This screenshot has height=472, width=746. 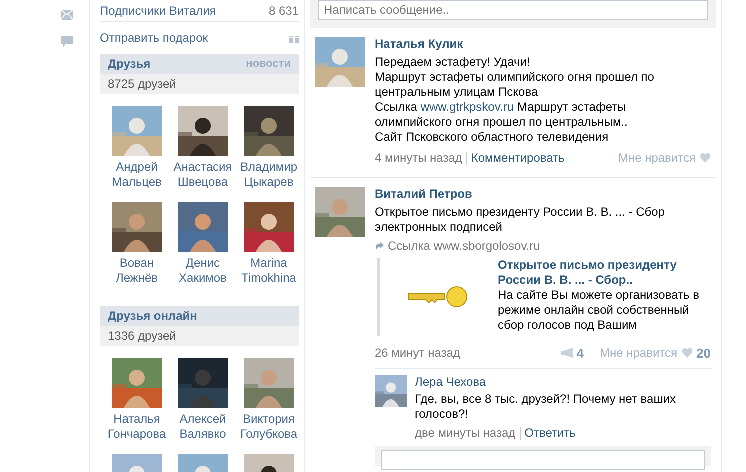 What do you see at coordinates (467, 107) in the screenshot?
I see `post-link: www.gtrkpskov.ru` at bounding box center [467, 107].